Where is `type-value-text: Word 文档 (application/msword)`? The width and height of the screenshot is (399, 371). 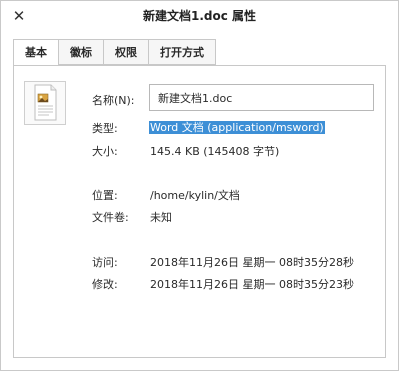
type-value-text: Word 文档 (application/msword) is located at coordinates (237, 127).